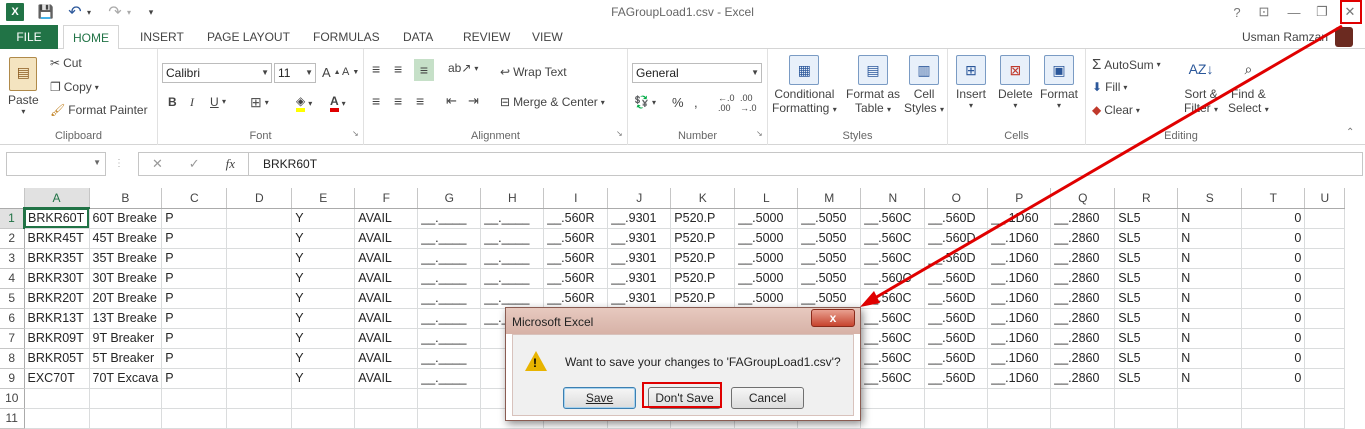 Image resolution: width=1365 pixels, height=429 pixels. What do you see at coordinates (683, 321) in the screenshot?
I see `dialog-title-bar: Microsoft Excel x` at bounding box center [683, 321].